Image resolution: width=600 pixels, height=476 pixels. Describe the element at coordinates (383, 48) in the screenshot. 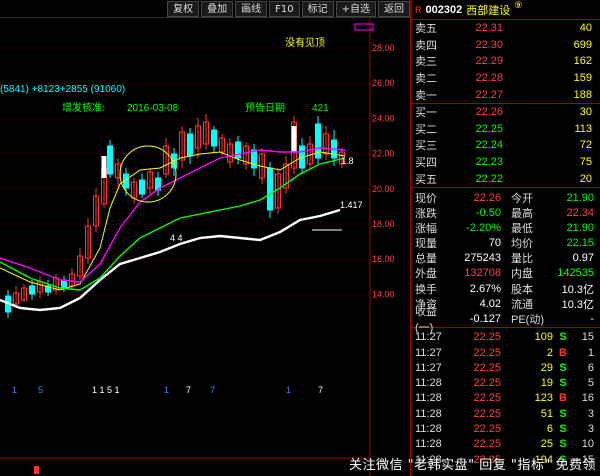

I see `axis-tick-label: 28.00` at that location.